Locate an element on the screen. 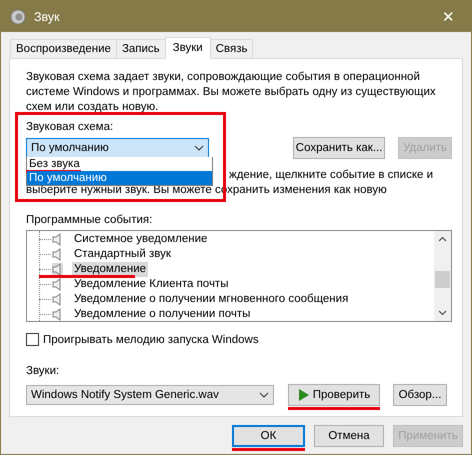  window-title: Звук is located at coordinates (47, 17).